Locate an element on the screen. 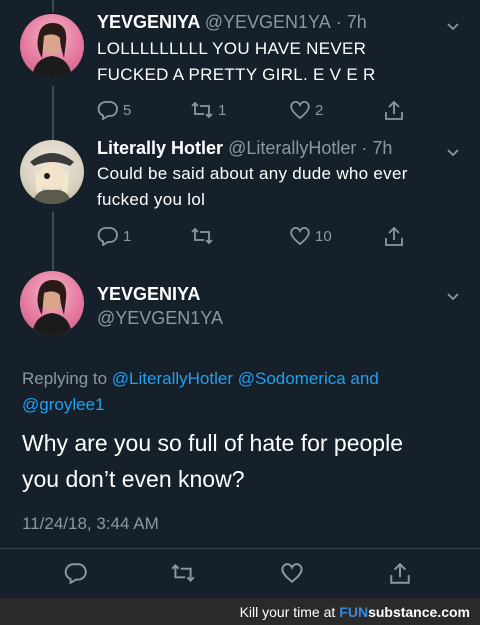 The width and height of the screenshot is (480, 625). thread-line-top is located at coordinates (53, 6).